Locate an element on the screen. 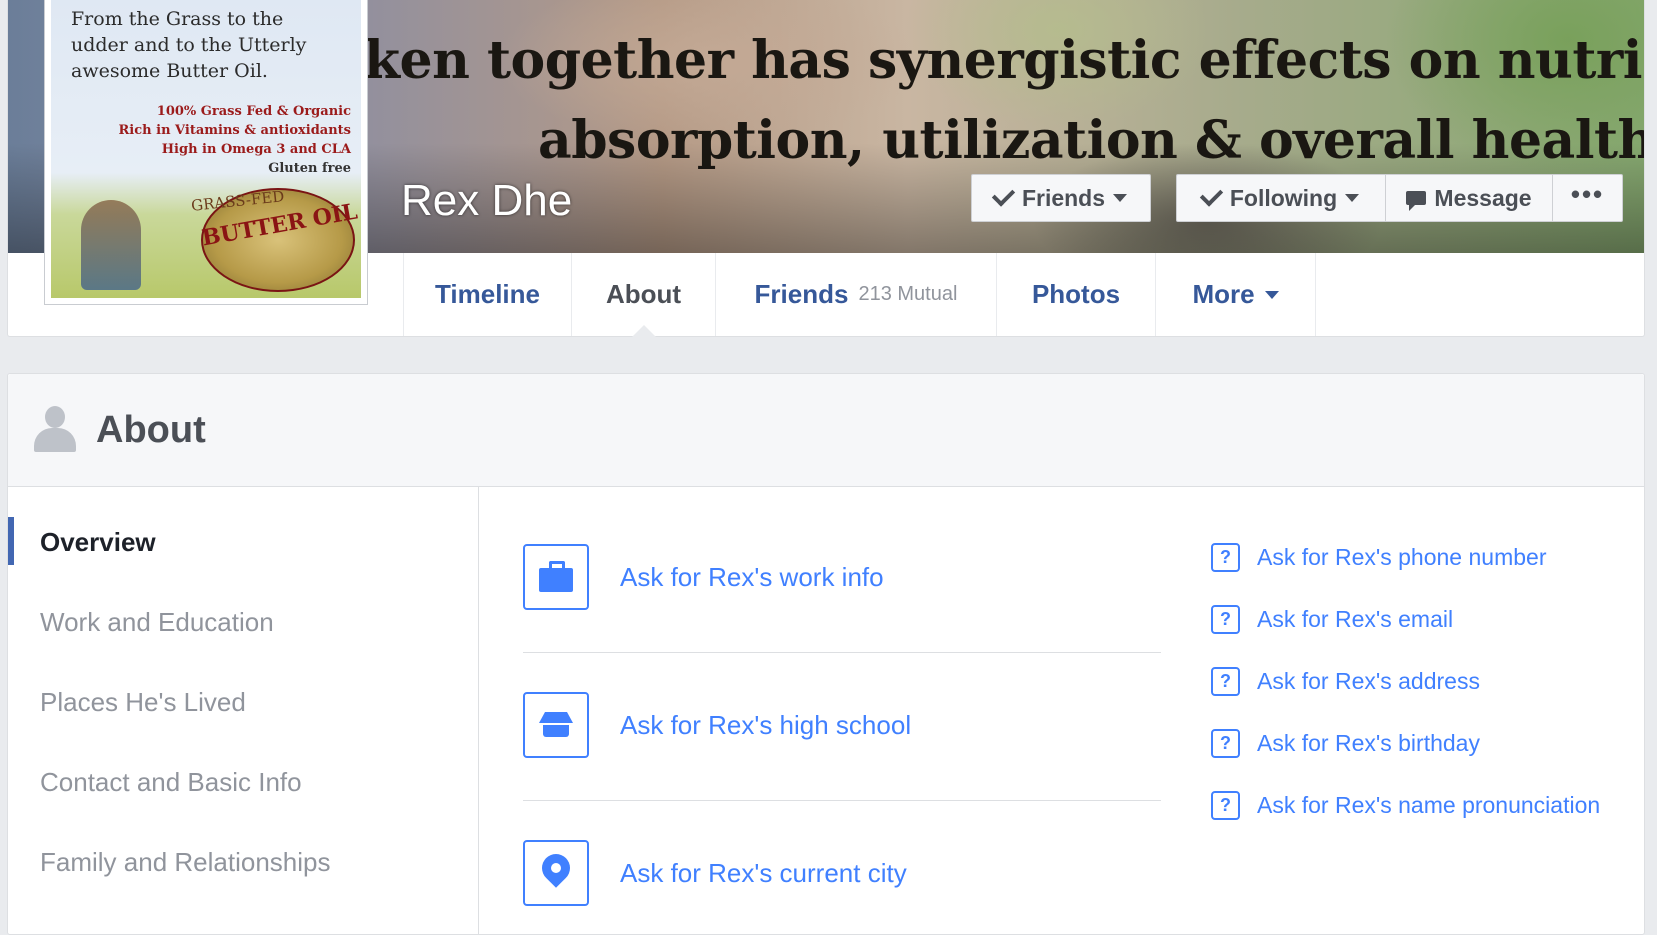 The image size is (1657, 935). ask-phone-link: Ask for Rex's phone number is located at coordinates (1401, 557).